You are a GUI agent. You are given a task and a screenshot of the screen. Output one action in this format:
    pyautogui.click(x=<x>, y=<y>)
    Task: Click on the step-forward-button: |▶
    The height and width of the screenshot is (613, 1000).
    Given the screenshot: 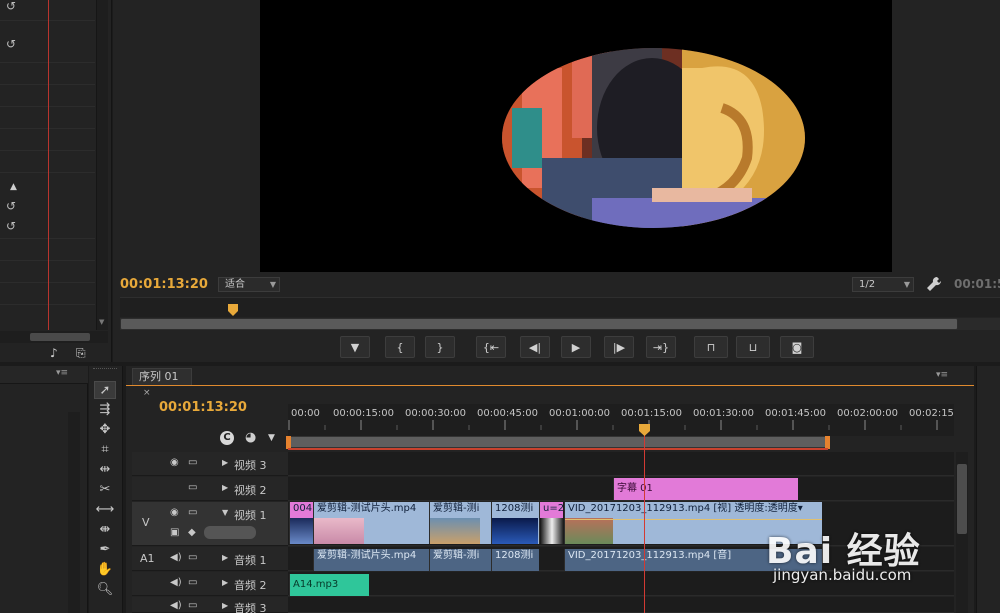 What is the action you would take?
    pyautogui.click(x=619, y=347)
    